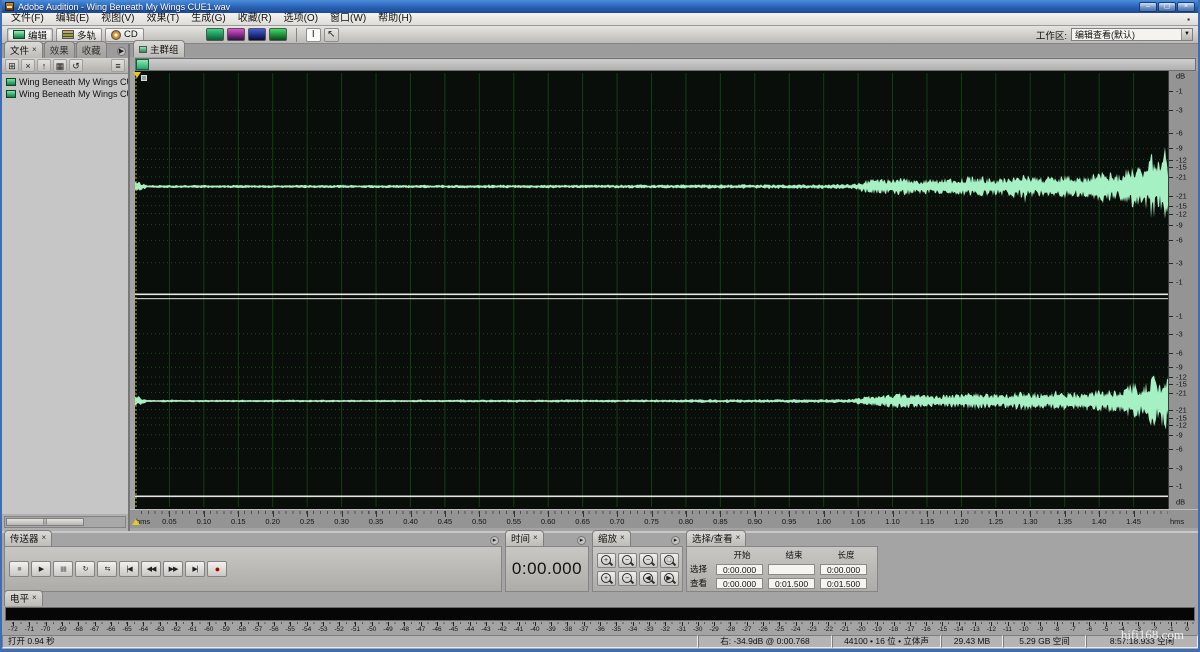 The image size is (1200, 652). I want to click on zoom-to-selection-left-button: ◀, so click(648, 578).